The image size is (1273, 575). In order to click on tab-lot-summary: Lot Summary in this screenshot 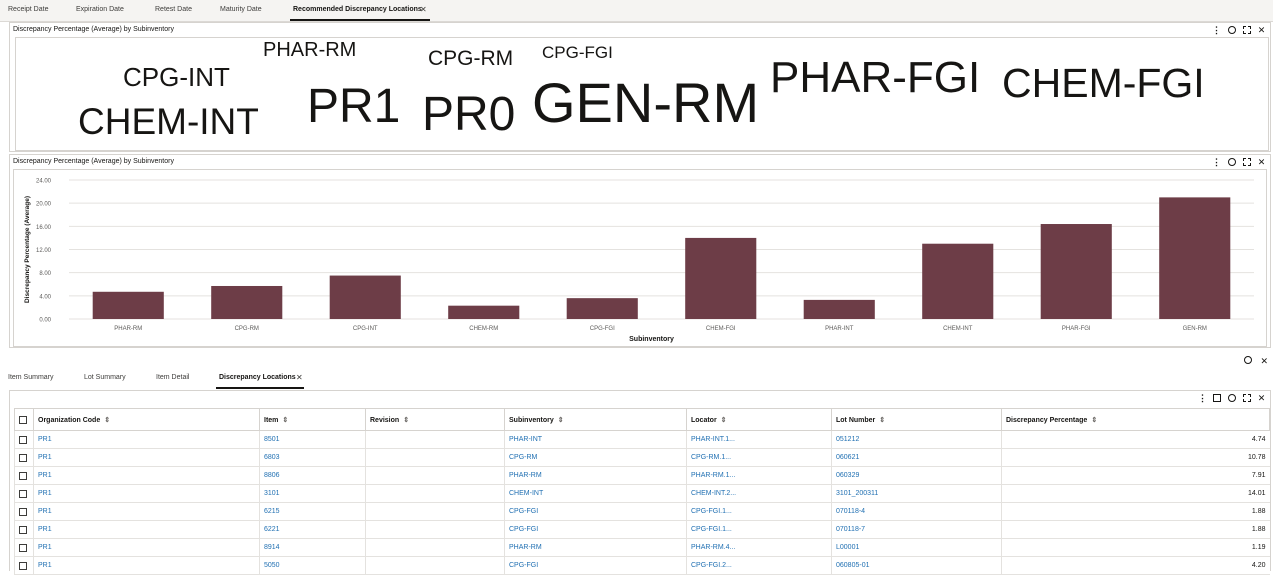, I will do `click(105, 377)`.